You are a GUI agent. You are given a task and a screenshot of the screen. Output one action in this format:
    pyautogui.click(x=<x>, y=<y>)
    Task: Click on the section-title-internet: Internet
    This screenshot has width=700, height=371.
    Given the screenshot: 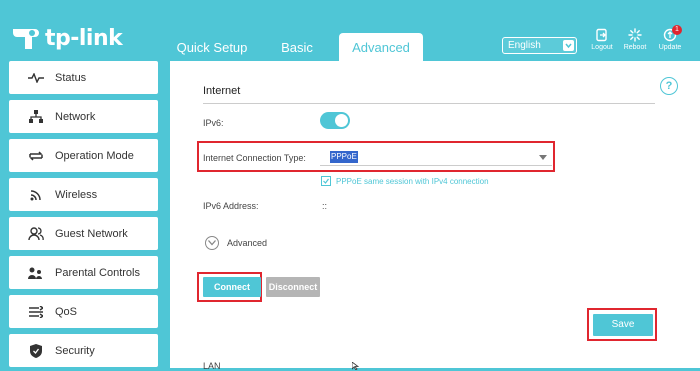 What is the action you would take?
    pyautogui.click(x=222, y=91)
    